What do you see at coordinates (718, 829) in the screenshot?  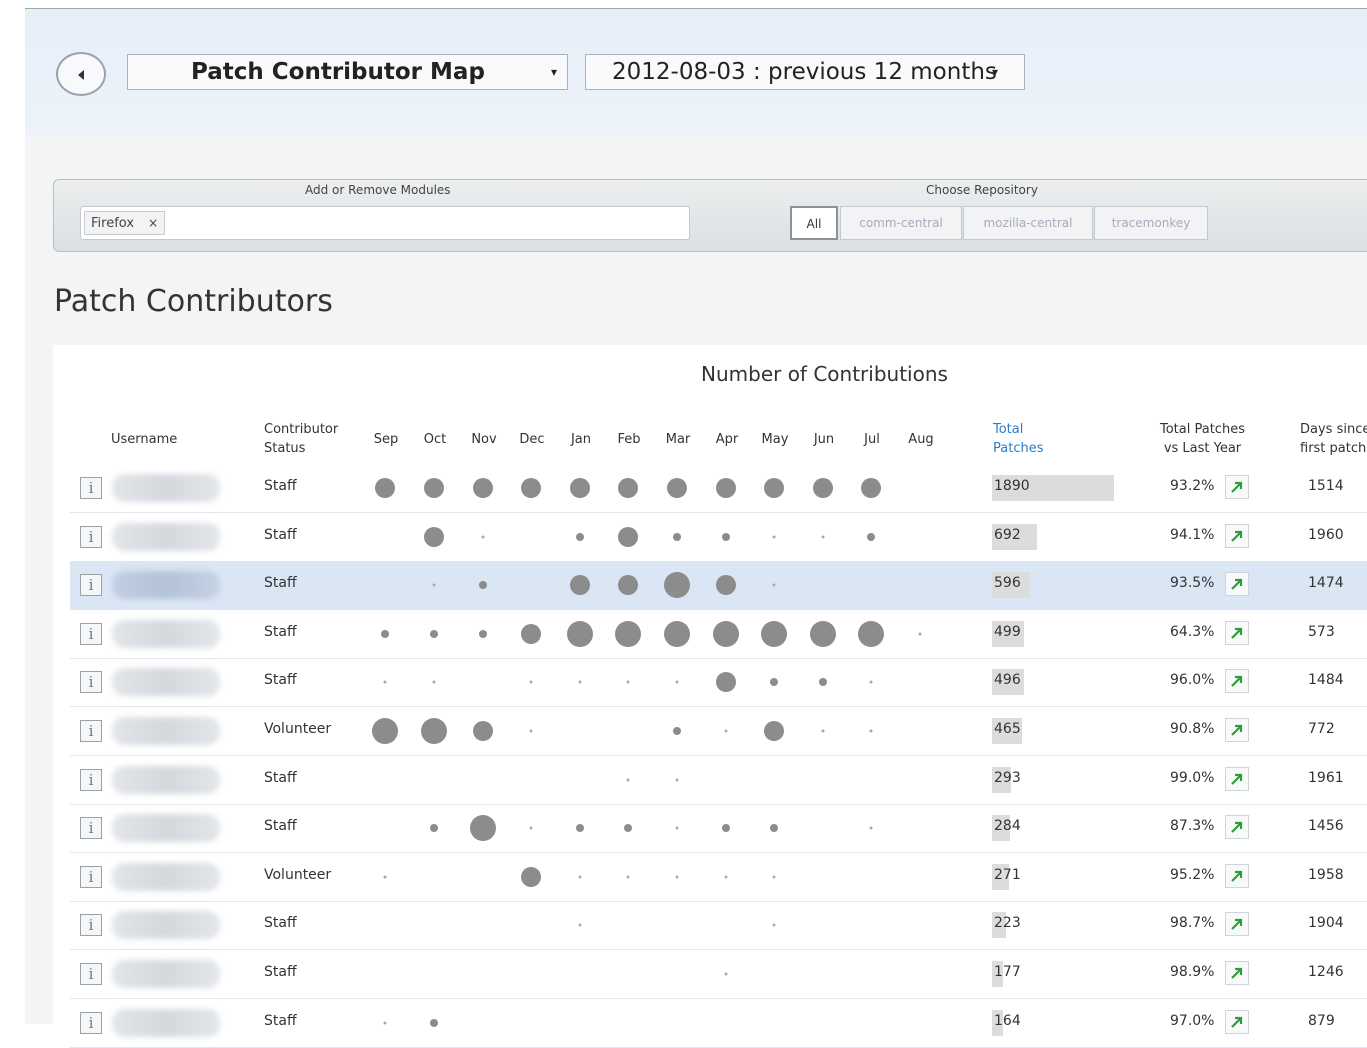 I see `table-row: i Staff 284 87.3% 1456` at bounding box center [718, 829].